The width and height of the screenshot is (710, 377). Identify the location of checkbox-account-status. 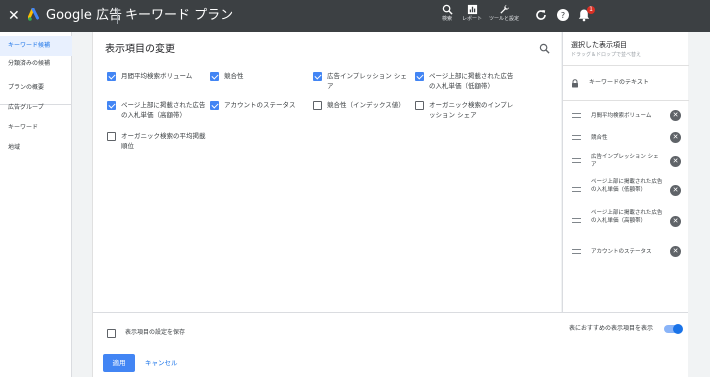
(214, 105).